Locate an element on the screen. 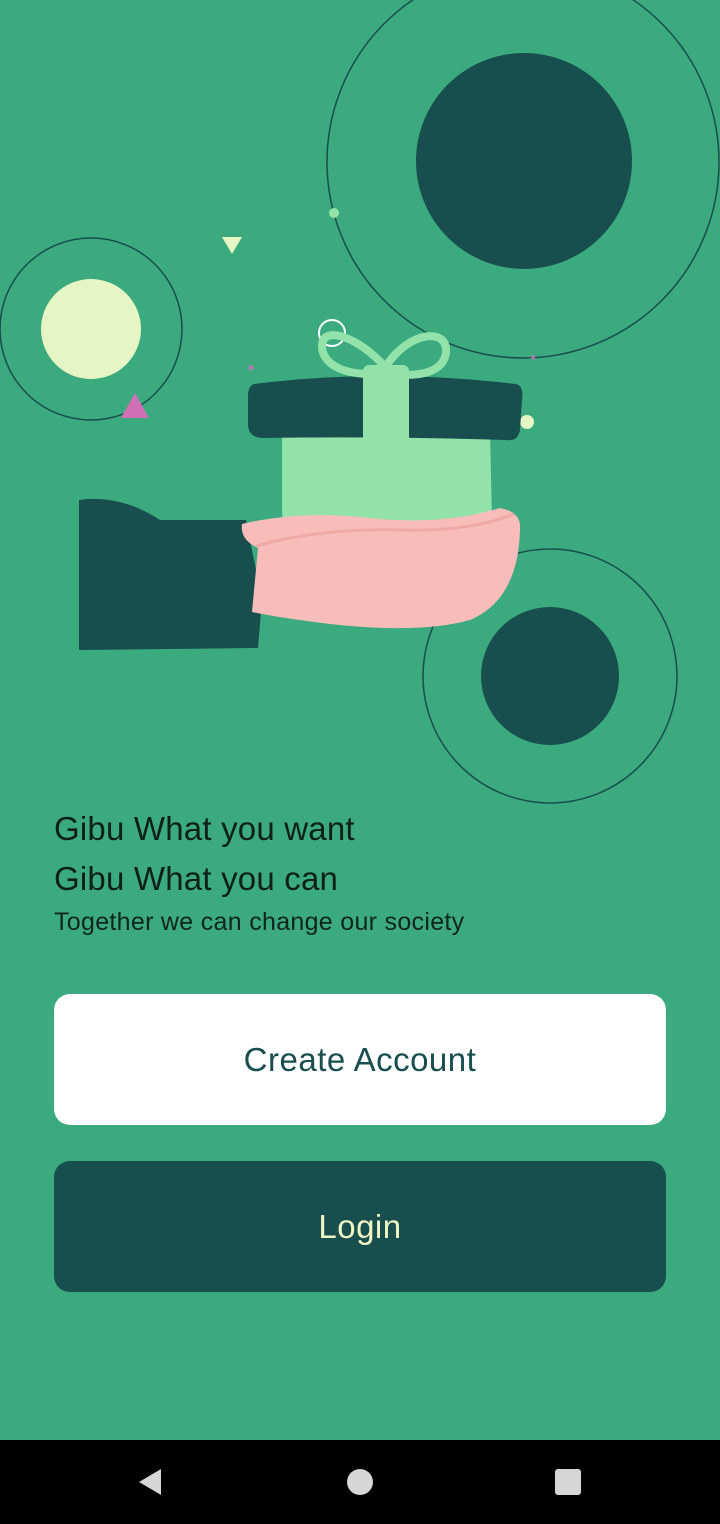 This screenshot has height=1524, width=720. hand is located at coordinates (381, 568).